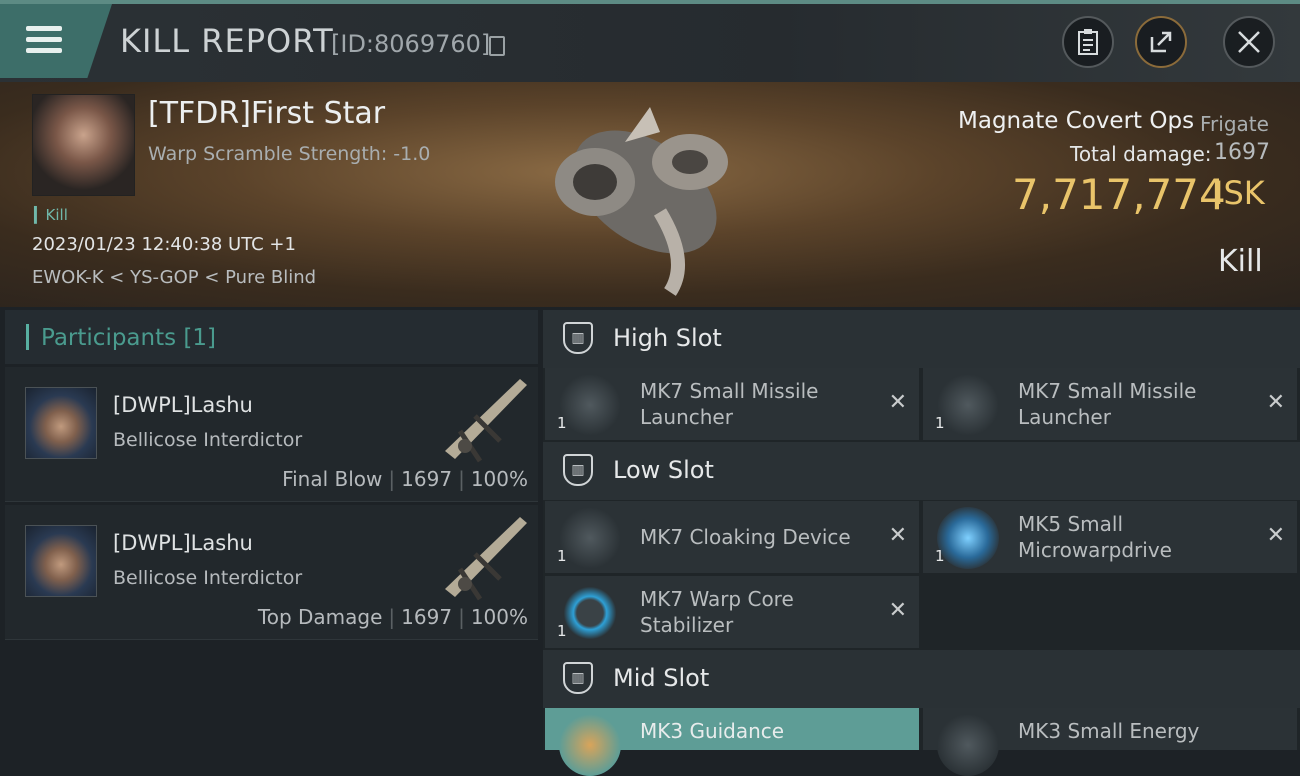 The image size is (1300, 776). I want to click on participants-count: [1], so click(200, 338).